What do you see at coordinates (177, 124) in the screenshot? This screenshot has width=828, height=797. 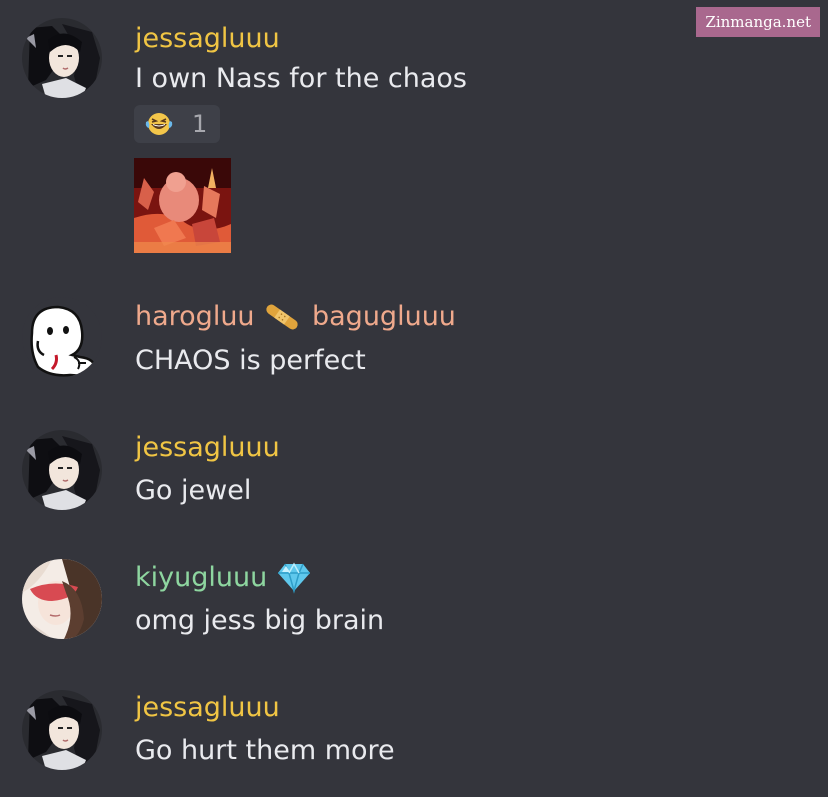 I see `reaction-button: 1` at bounding box center [177, 124].